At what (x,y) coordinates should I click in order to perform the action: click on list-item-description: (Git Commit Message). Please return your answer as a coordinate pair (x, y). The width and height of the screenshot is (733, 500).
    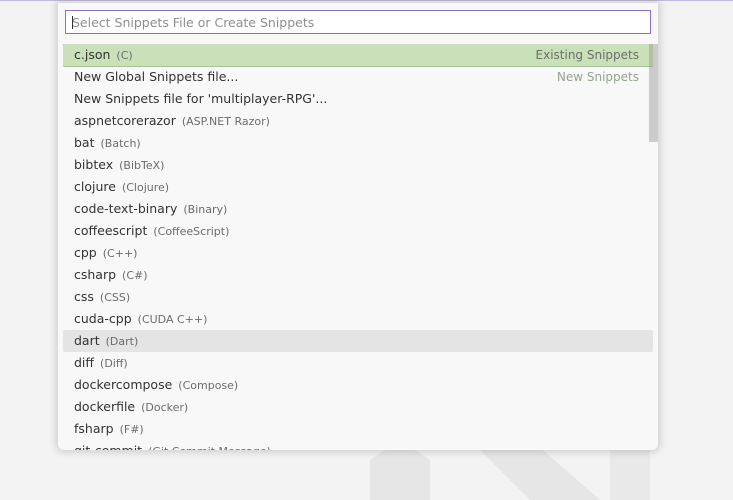
    Looking at the image, I should click on (209, 447).